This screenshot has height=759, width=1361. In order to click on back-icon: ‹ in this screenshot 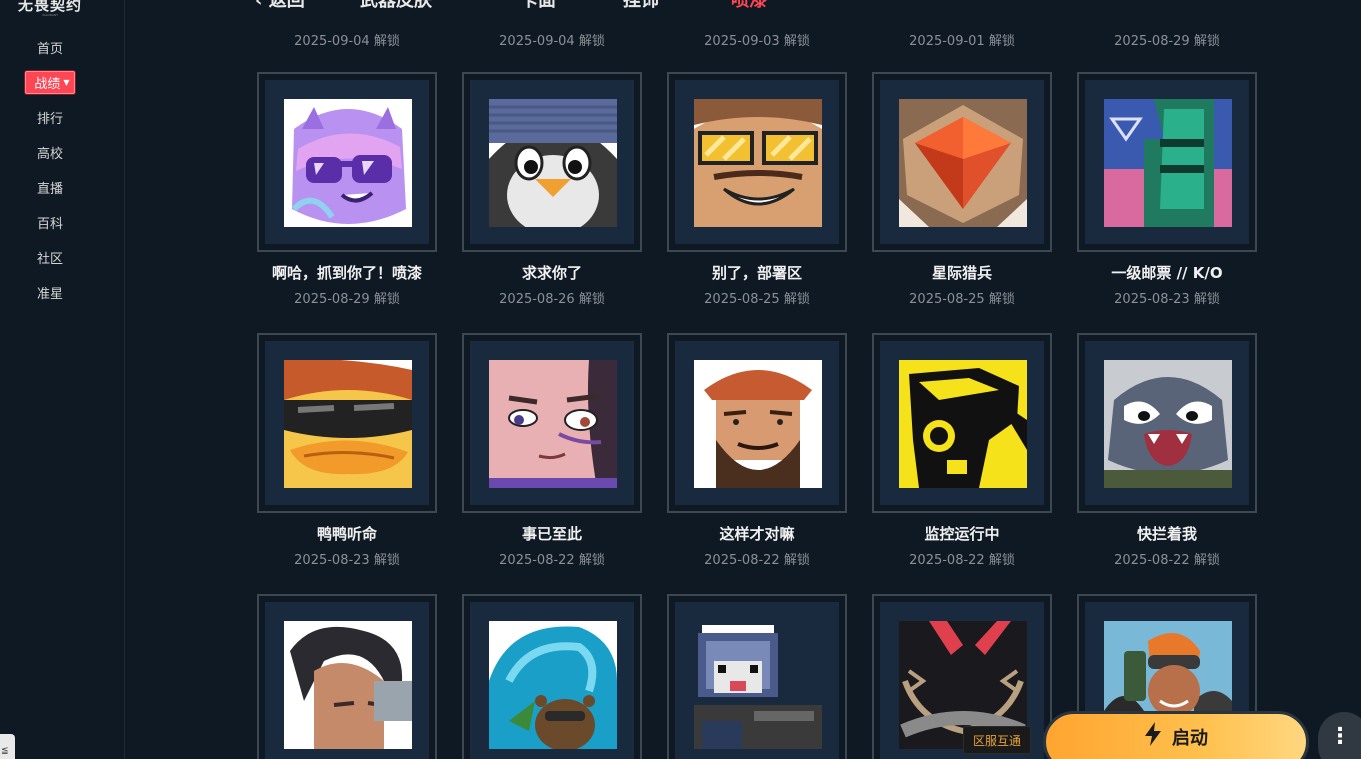, I will do `click(259, 5)`.